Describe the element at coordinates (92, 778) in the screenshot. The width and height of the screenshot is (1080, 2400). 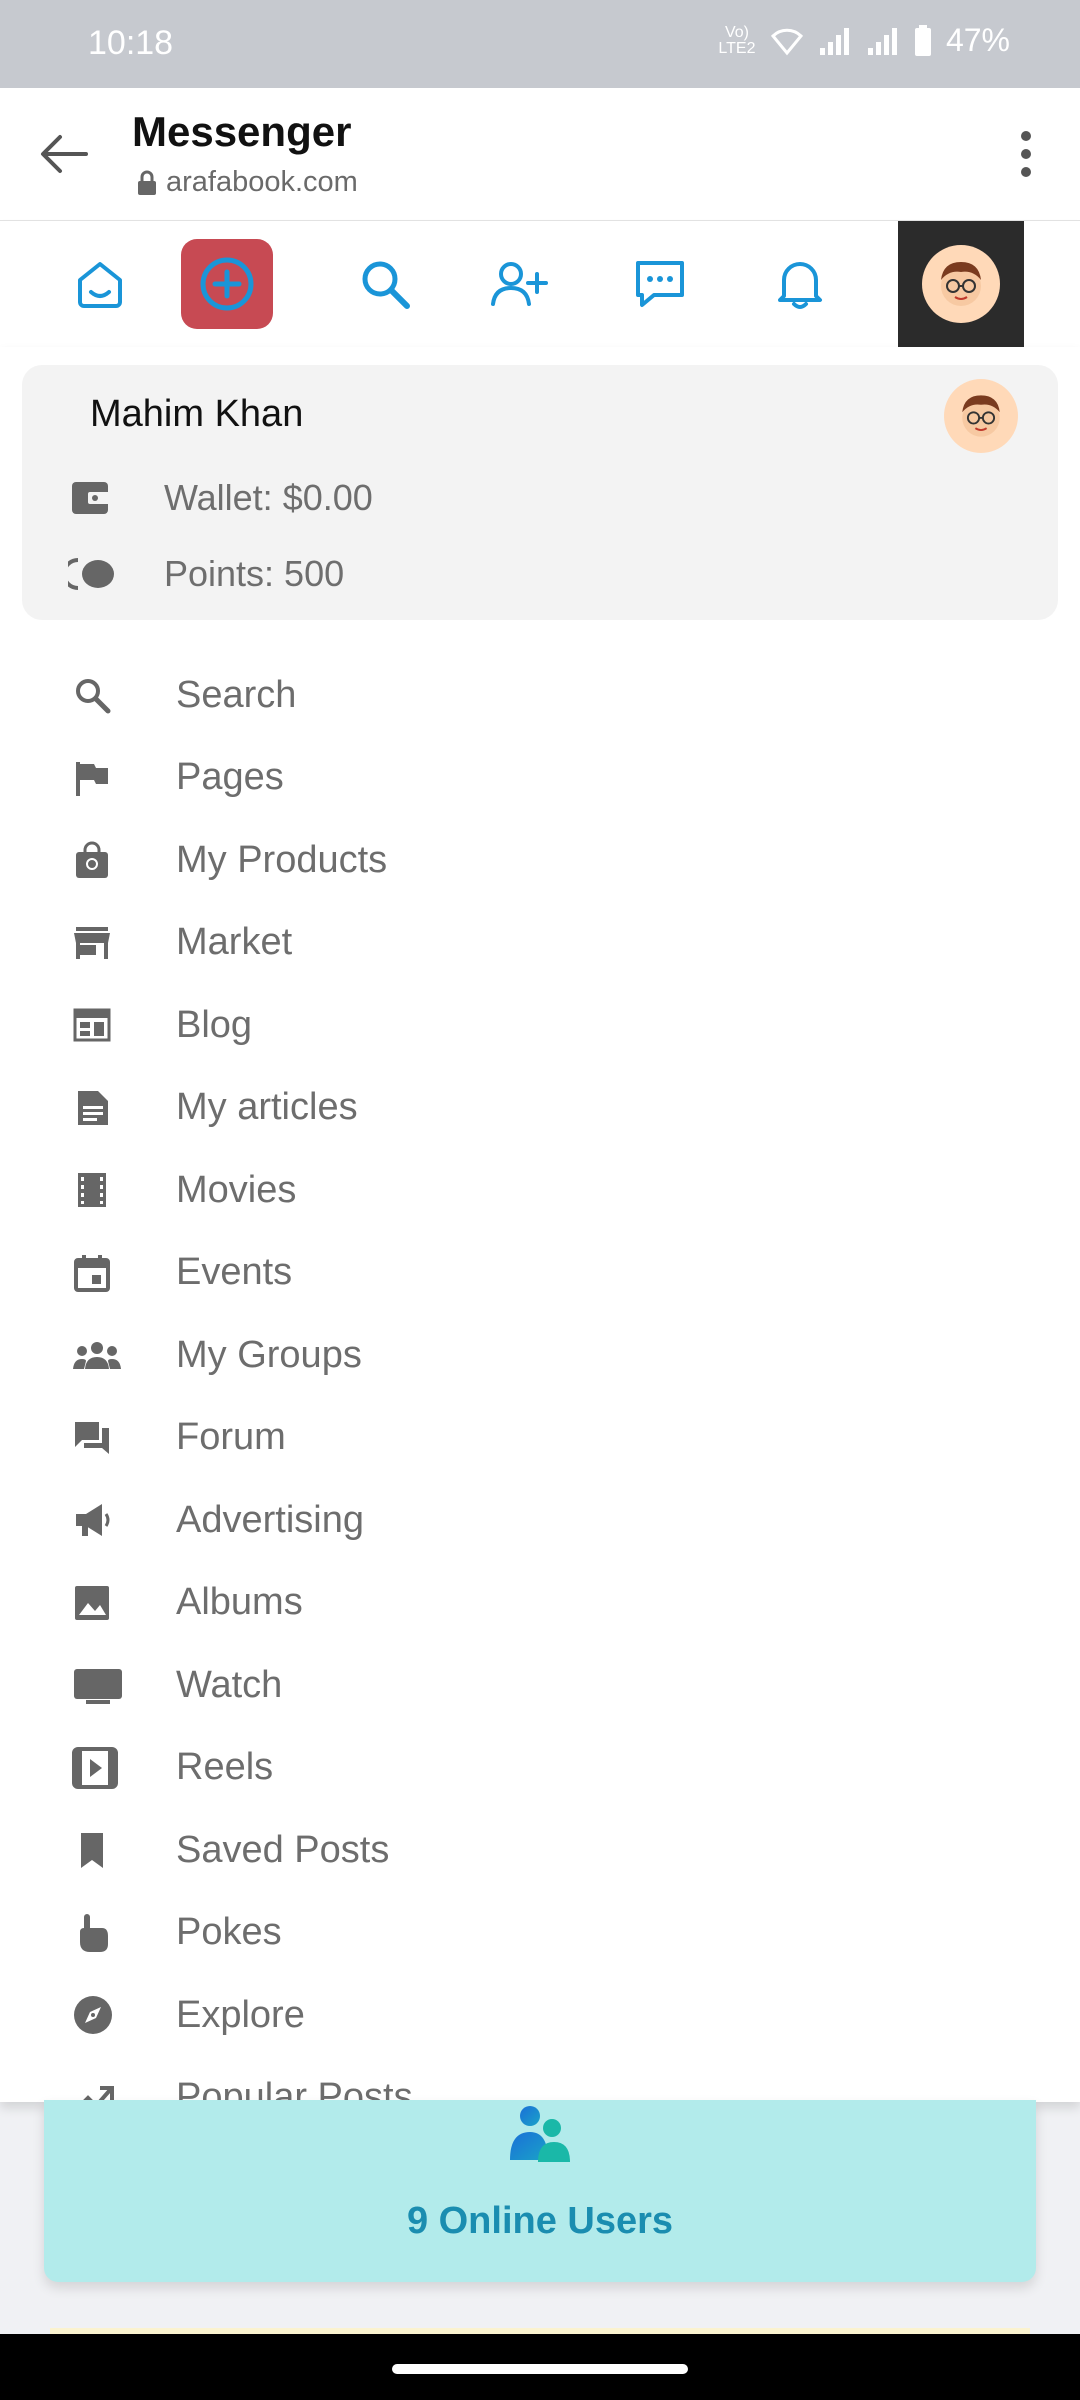
I see `flag-icon` at that location.